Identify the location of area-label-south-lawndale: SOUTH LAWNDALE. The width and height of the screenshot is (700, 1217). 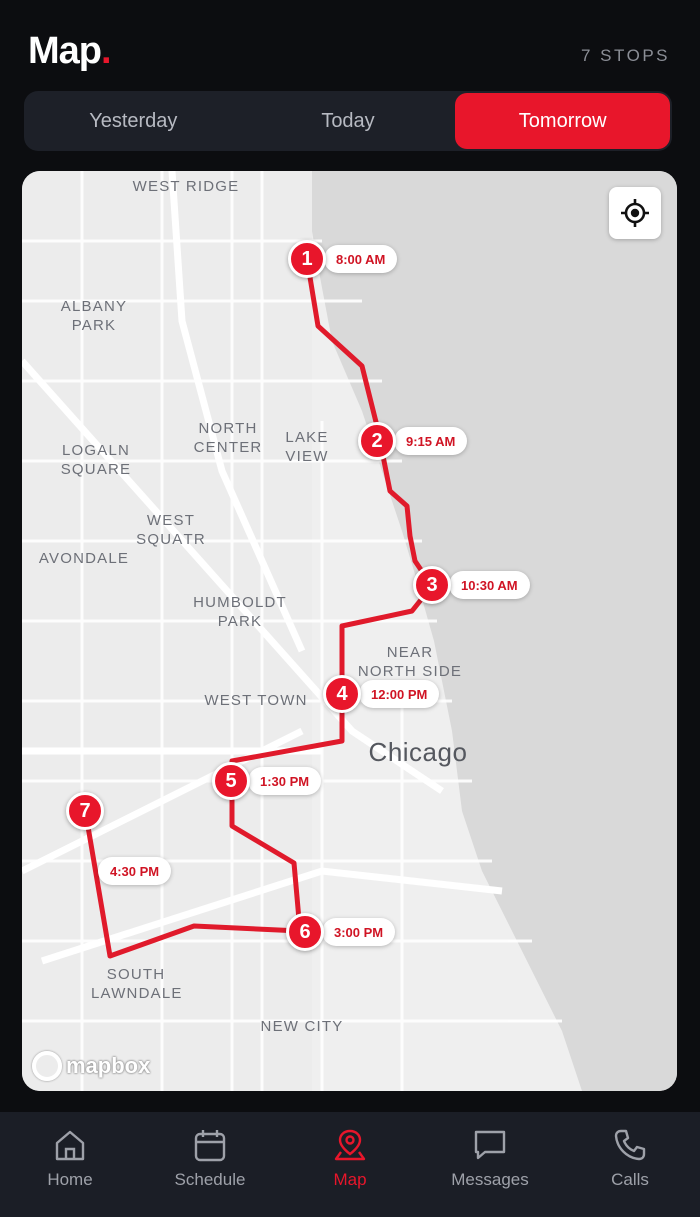
(137, 984).